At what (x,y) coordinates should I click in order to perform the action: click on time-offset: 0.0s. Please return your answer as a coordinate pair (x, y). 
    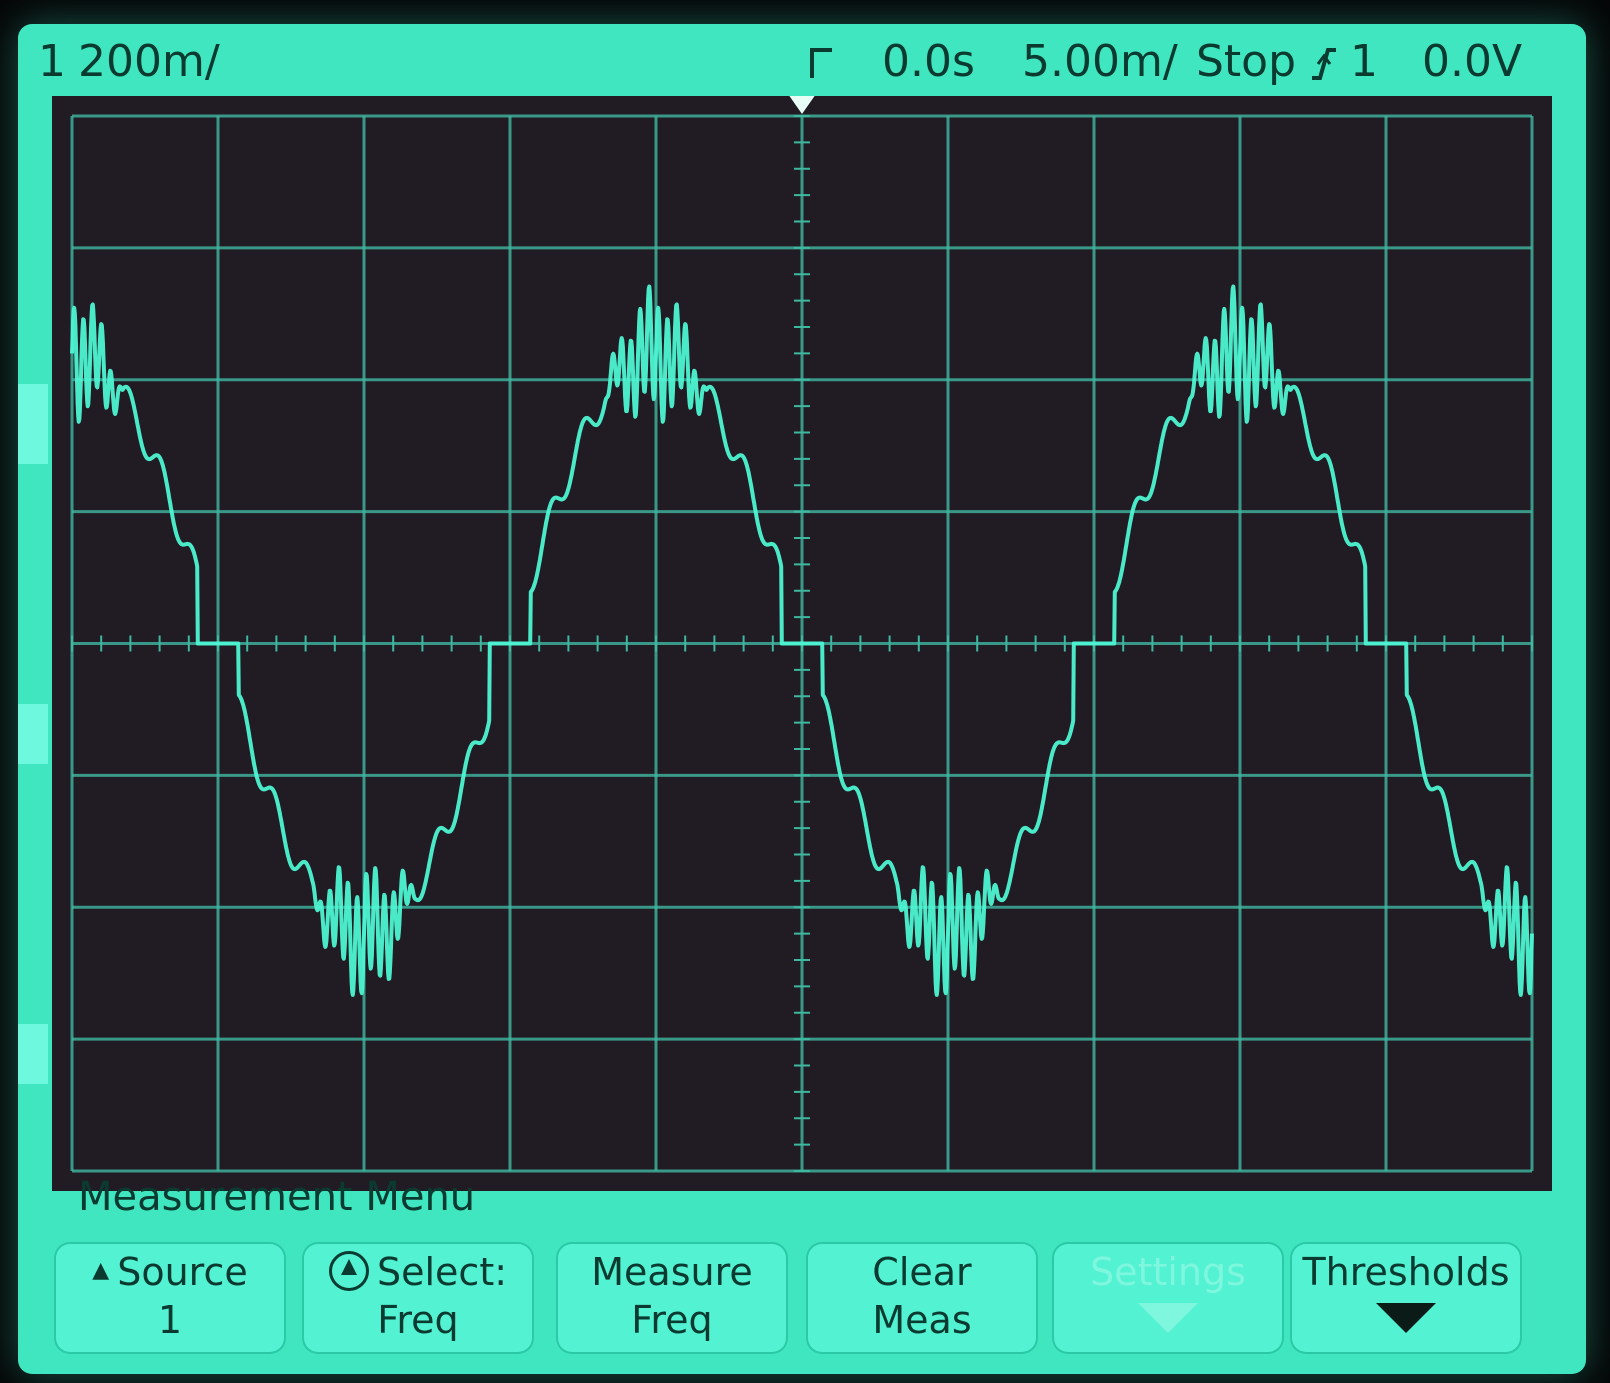
    Looking at the image, I should click on (928, 61).